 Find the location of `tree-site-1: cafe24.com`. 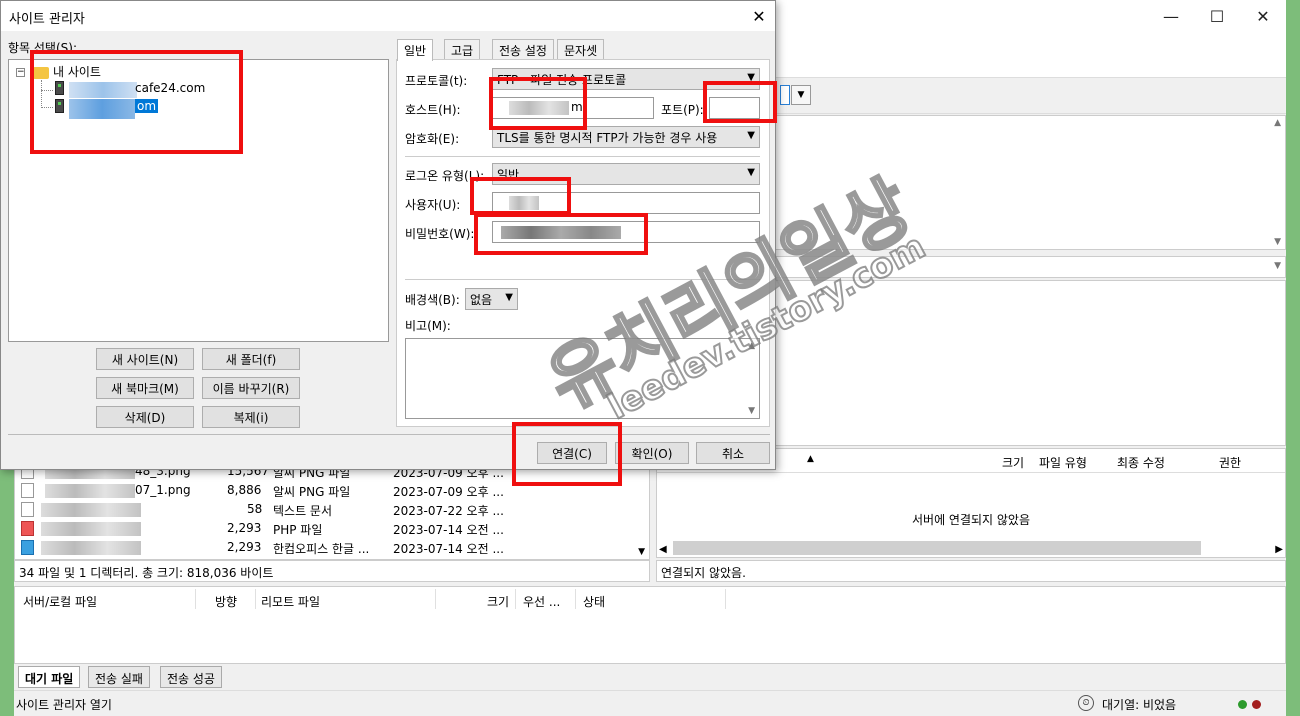

tree-site-1: cafe24.com is located at coordinates (170, 88).